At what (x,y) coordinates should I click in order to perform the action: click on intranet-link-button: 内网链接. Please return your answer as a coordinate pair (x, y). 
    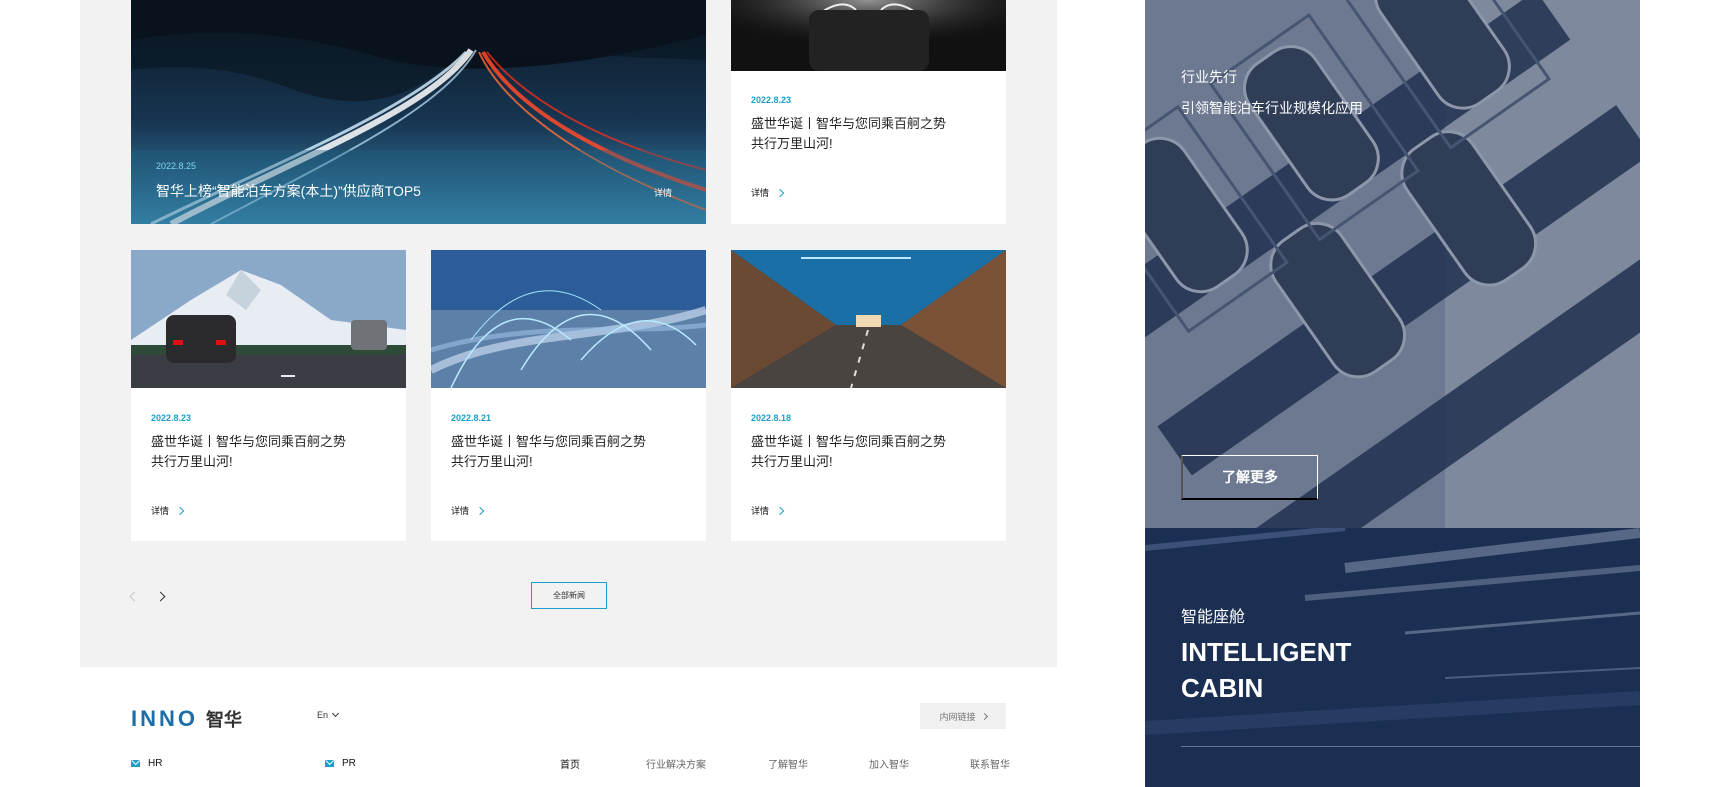
    Looking at the image, I should click on (963, 716).